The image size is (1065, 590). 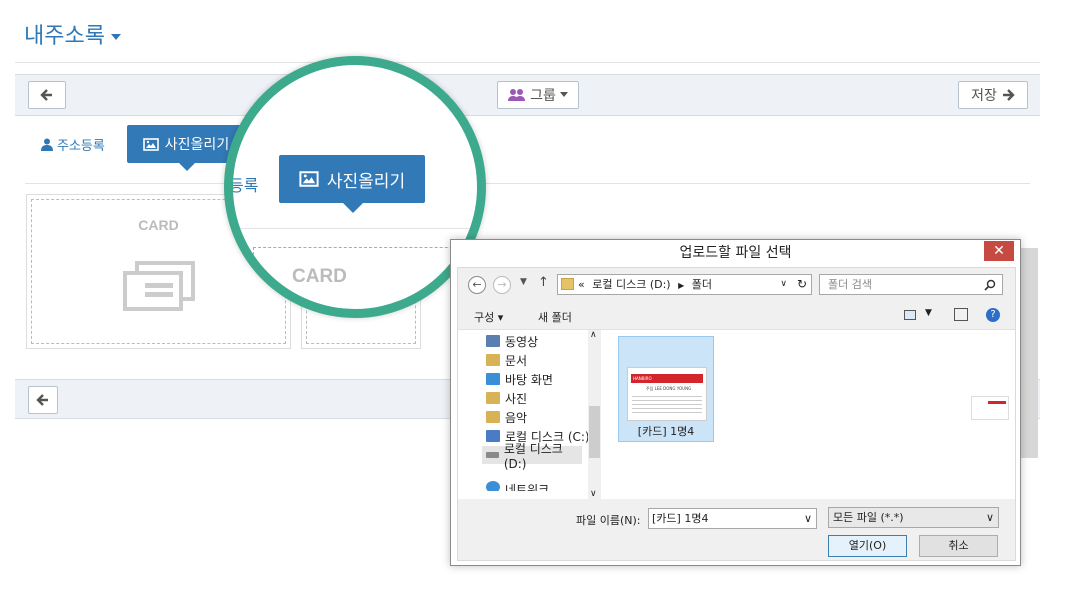 I want to click on zoom-card-label: CARD, so click(x=319, y=276).